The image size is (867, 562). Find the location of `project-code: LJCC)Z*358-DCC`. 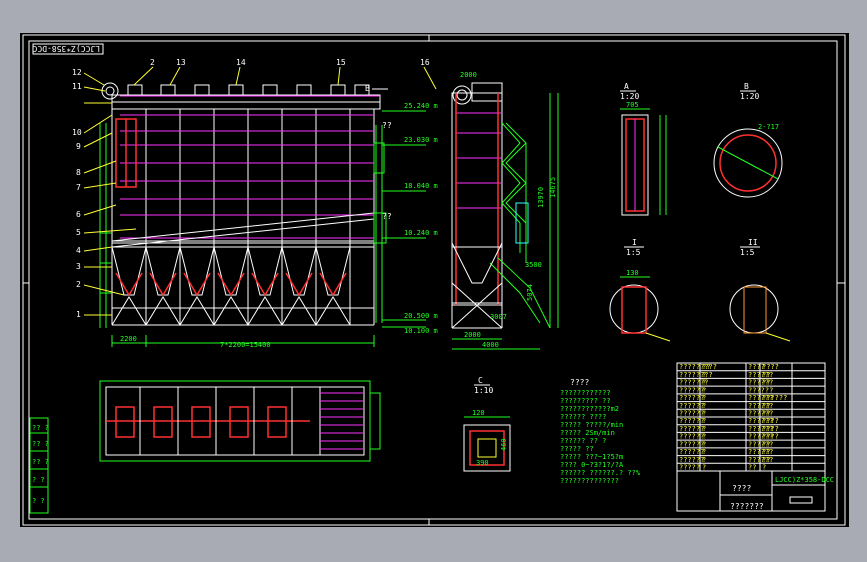

project-code: LJCC)Z*358-DCC is located at coordinates (804, 480).